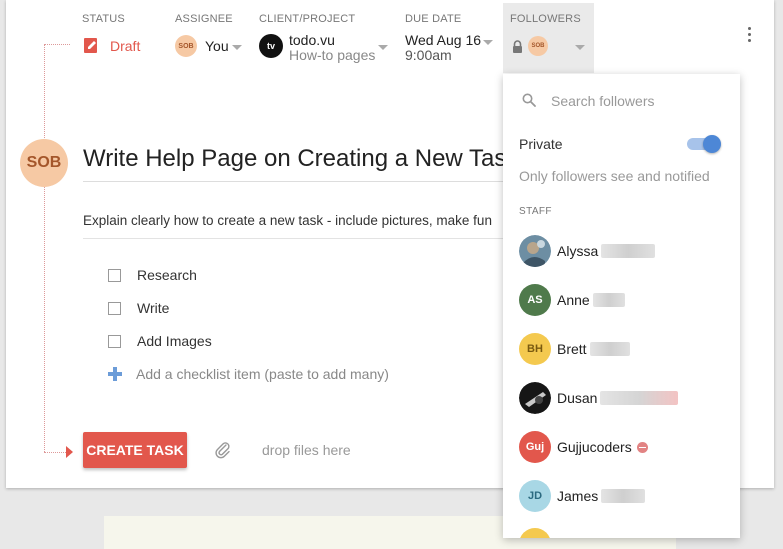 The width and height of the screenshot is (783, 549). Describe the element at coordinates (293, 159) in the screenshot. I see `task-title-input: Write Help Page on Creating a New Task` at that location.